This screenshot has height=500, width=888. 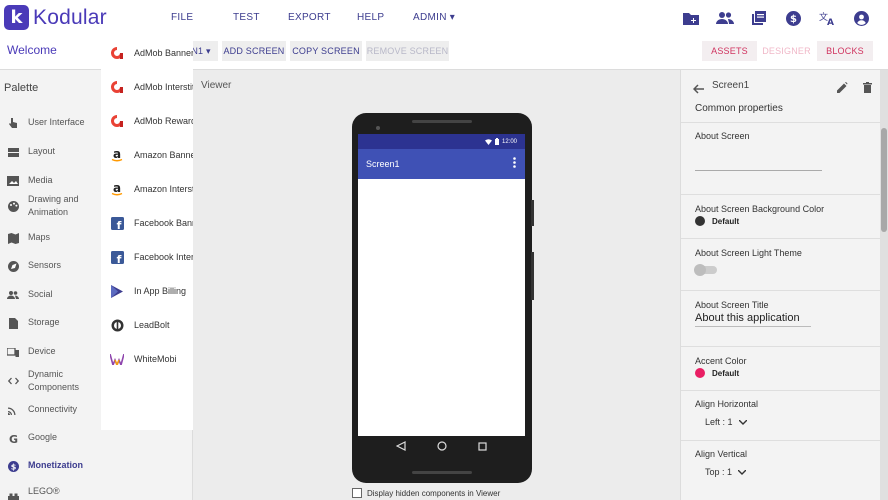 What do you see at coordinates (532, 276) in the screenshot?
I see `power-button` at bounding box center [532, 276].